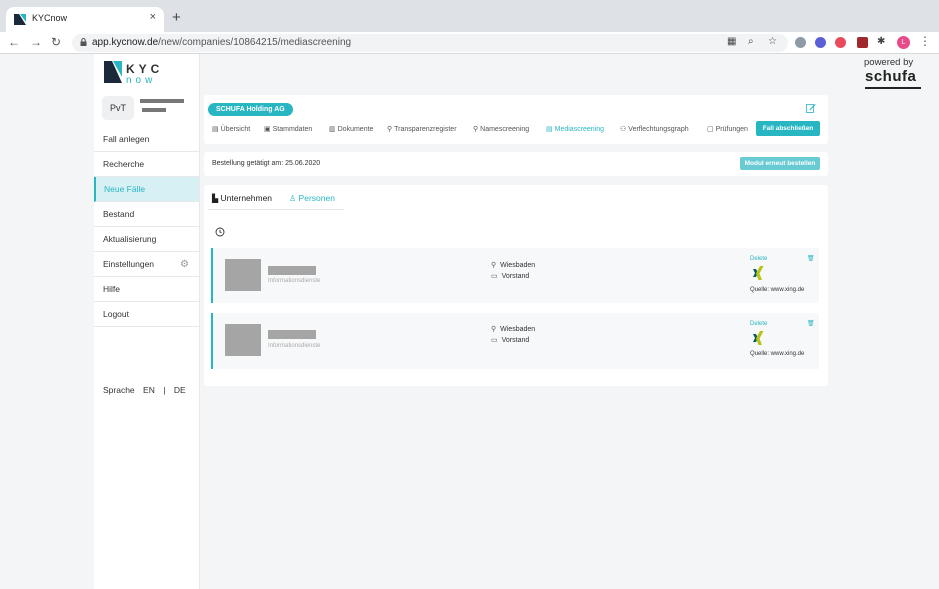 This screenshot has width=939, height=589. What do you see at coordinates (476, 129) in the screenshot?
I see `namescreening-icon: ⚲` at bounding box center [476, 129].